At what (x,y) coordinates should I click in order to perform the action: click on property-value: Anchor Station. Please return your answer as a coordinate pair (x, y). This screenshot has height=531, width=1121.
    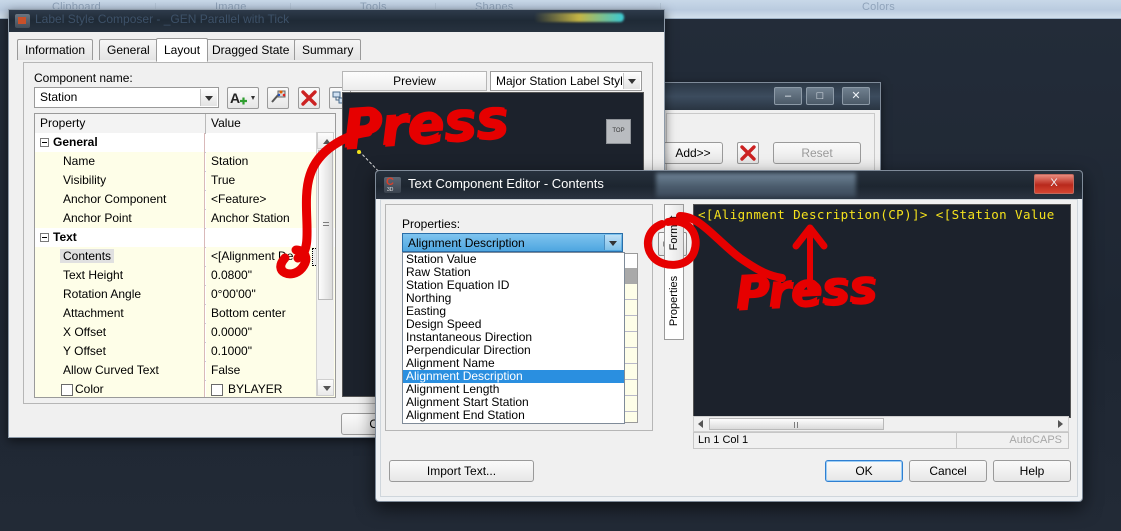
    Looking at the image, I should click on (250, 218).